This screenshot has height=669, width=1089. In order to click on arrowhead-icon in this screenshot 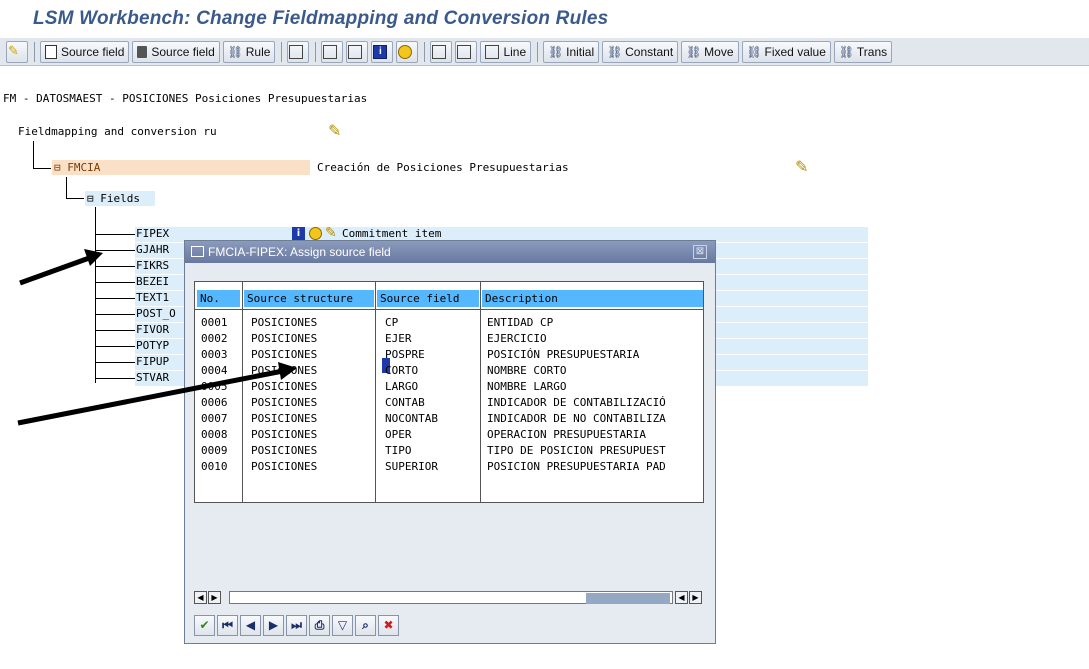, I will do `click(287, 371)`.